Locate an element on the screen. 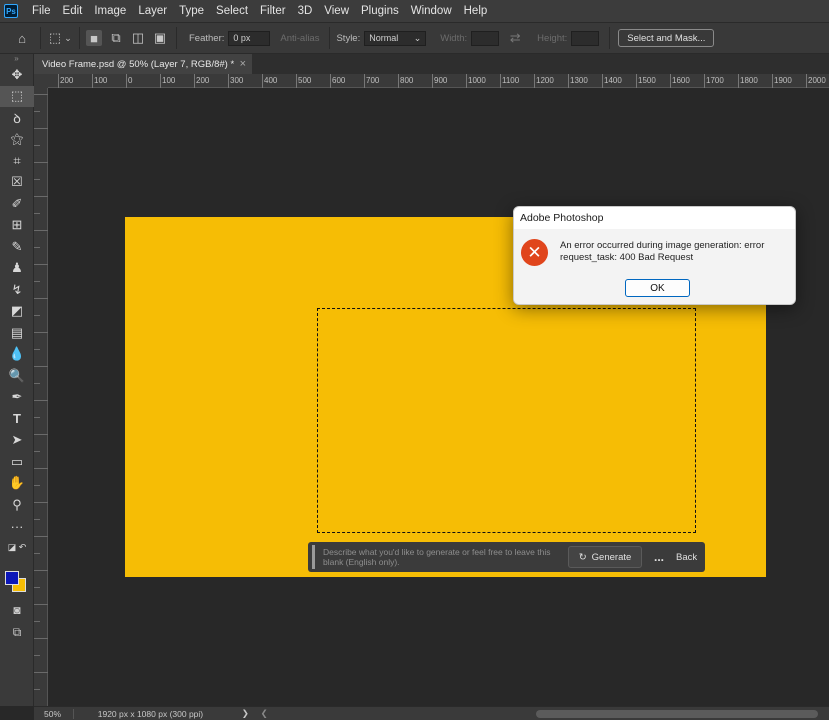  style-value: Normal is located at coordinates (384, 38).